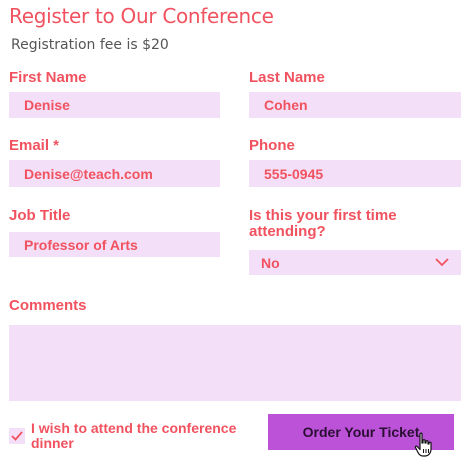 The height and width of the screenshot is (464, 474). Describe the element at coordinates (47, 105) in the screenshot. I see `first-name-value: Denise` at that location.